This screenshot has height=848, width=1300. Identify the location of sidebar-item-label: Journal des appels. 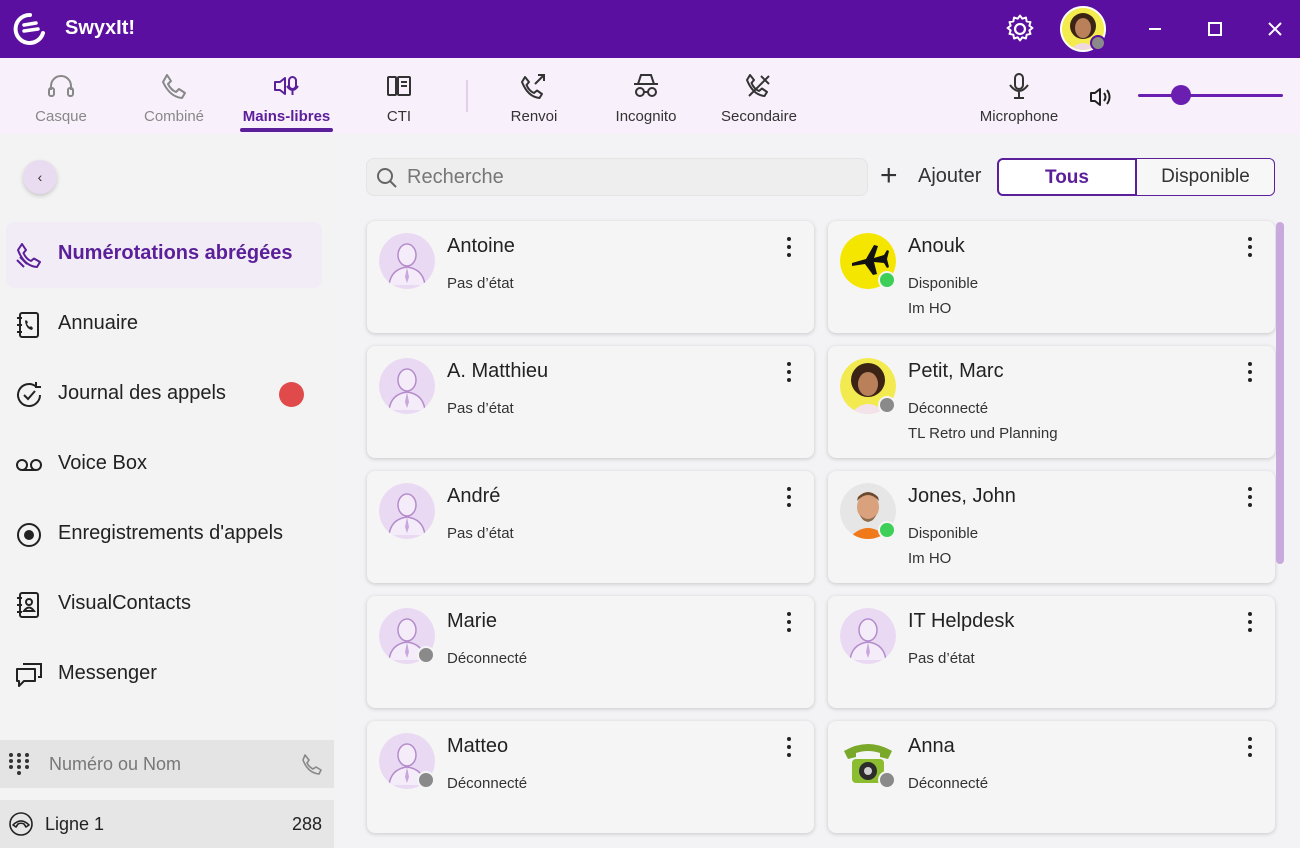
(142, 393).